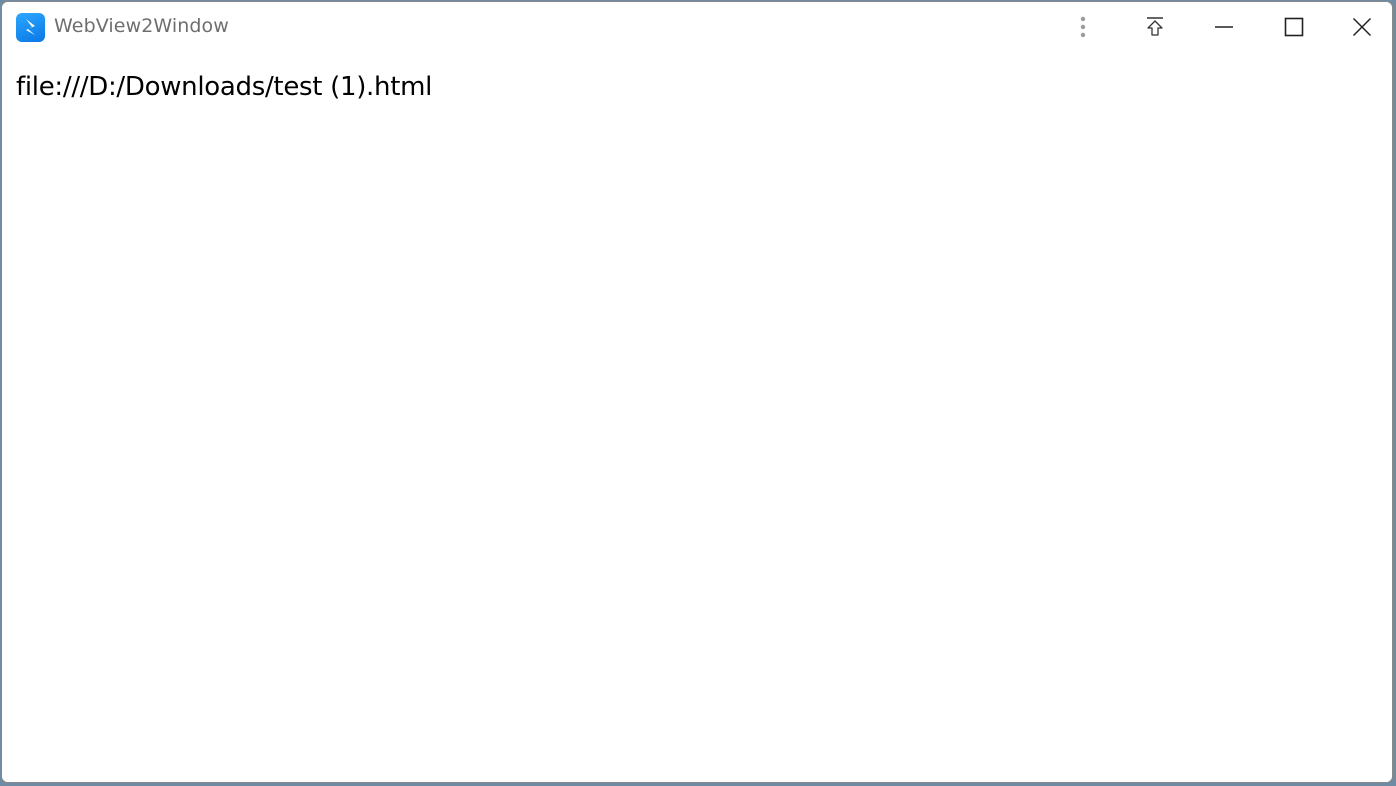 The width and height of the screenshot is (1396, 786). I want to click on vertical-ellipsis-icon, so click(1083, 27).